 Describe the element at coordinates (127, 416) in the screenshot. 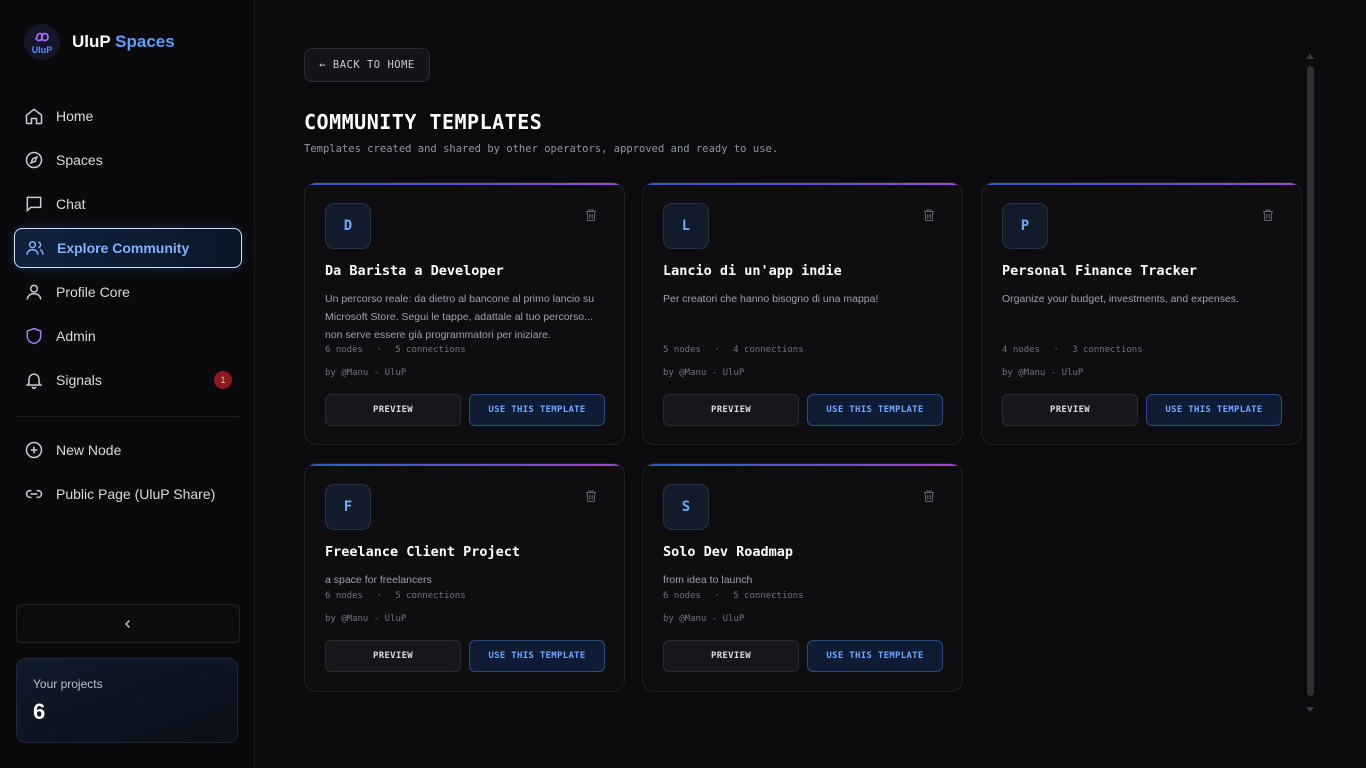

I see `nav-divider` at that location.